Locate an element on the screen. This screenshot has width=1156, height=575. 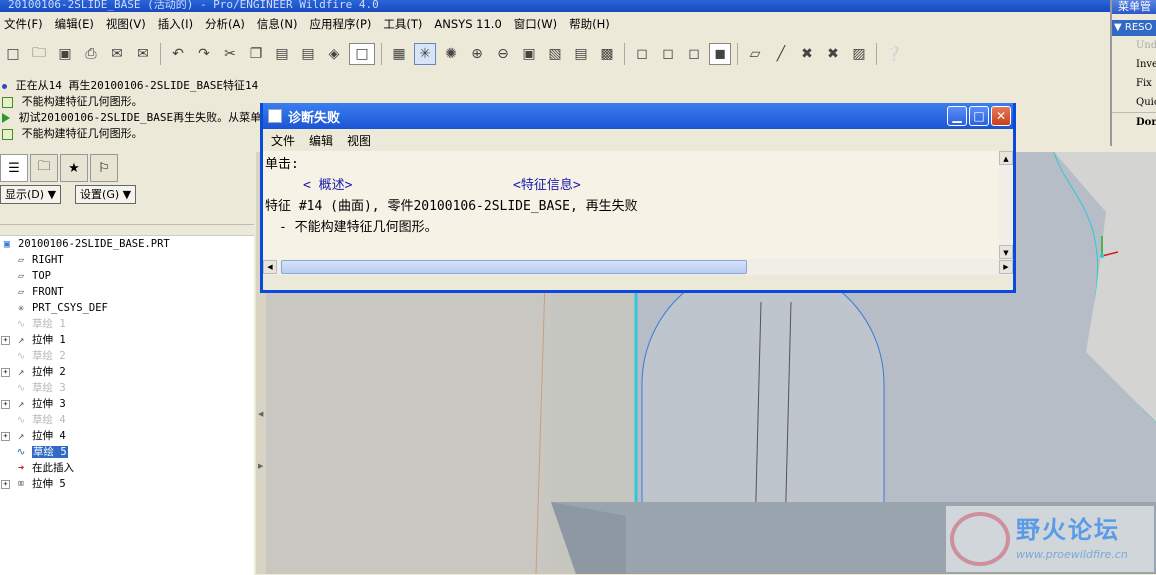
connections-tab-icon: ⚐ is located at coordinates (104, 168).